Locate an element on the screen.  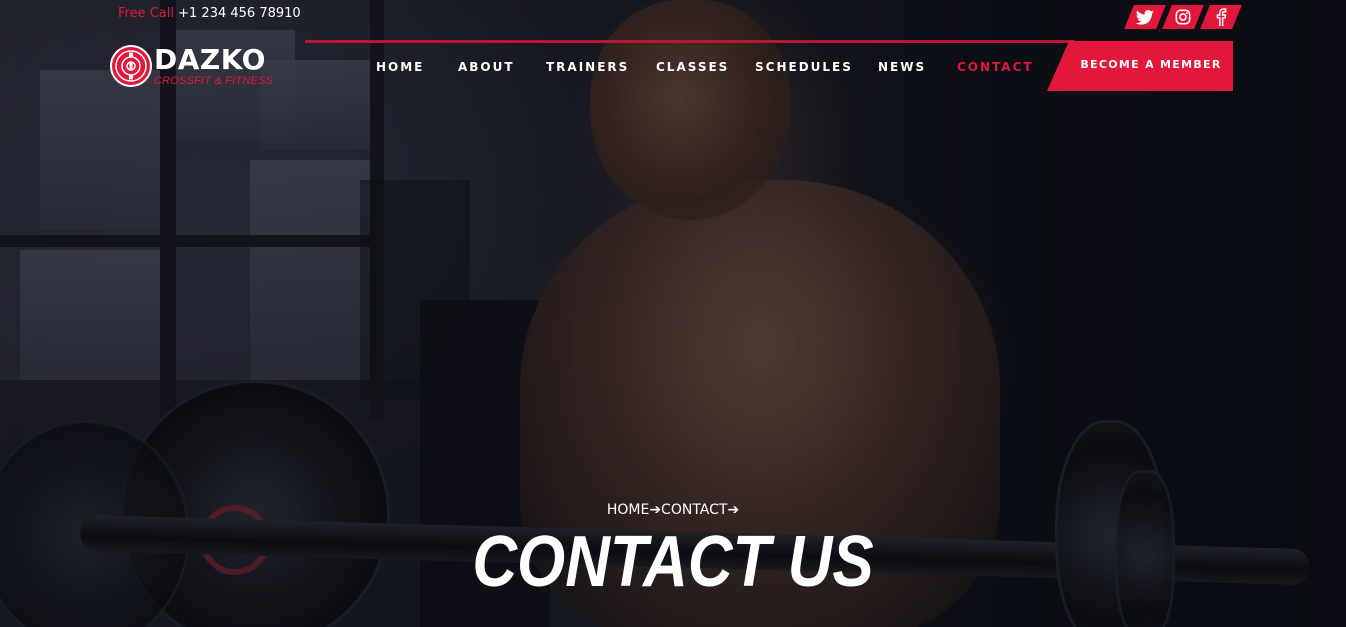
free-call-label: Free Call is located at coordinates (146, 13).